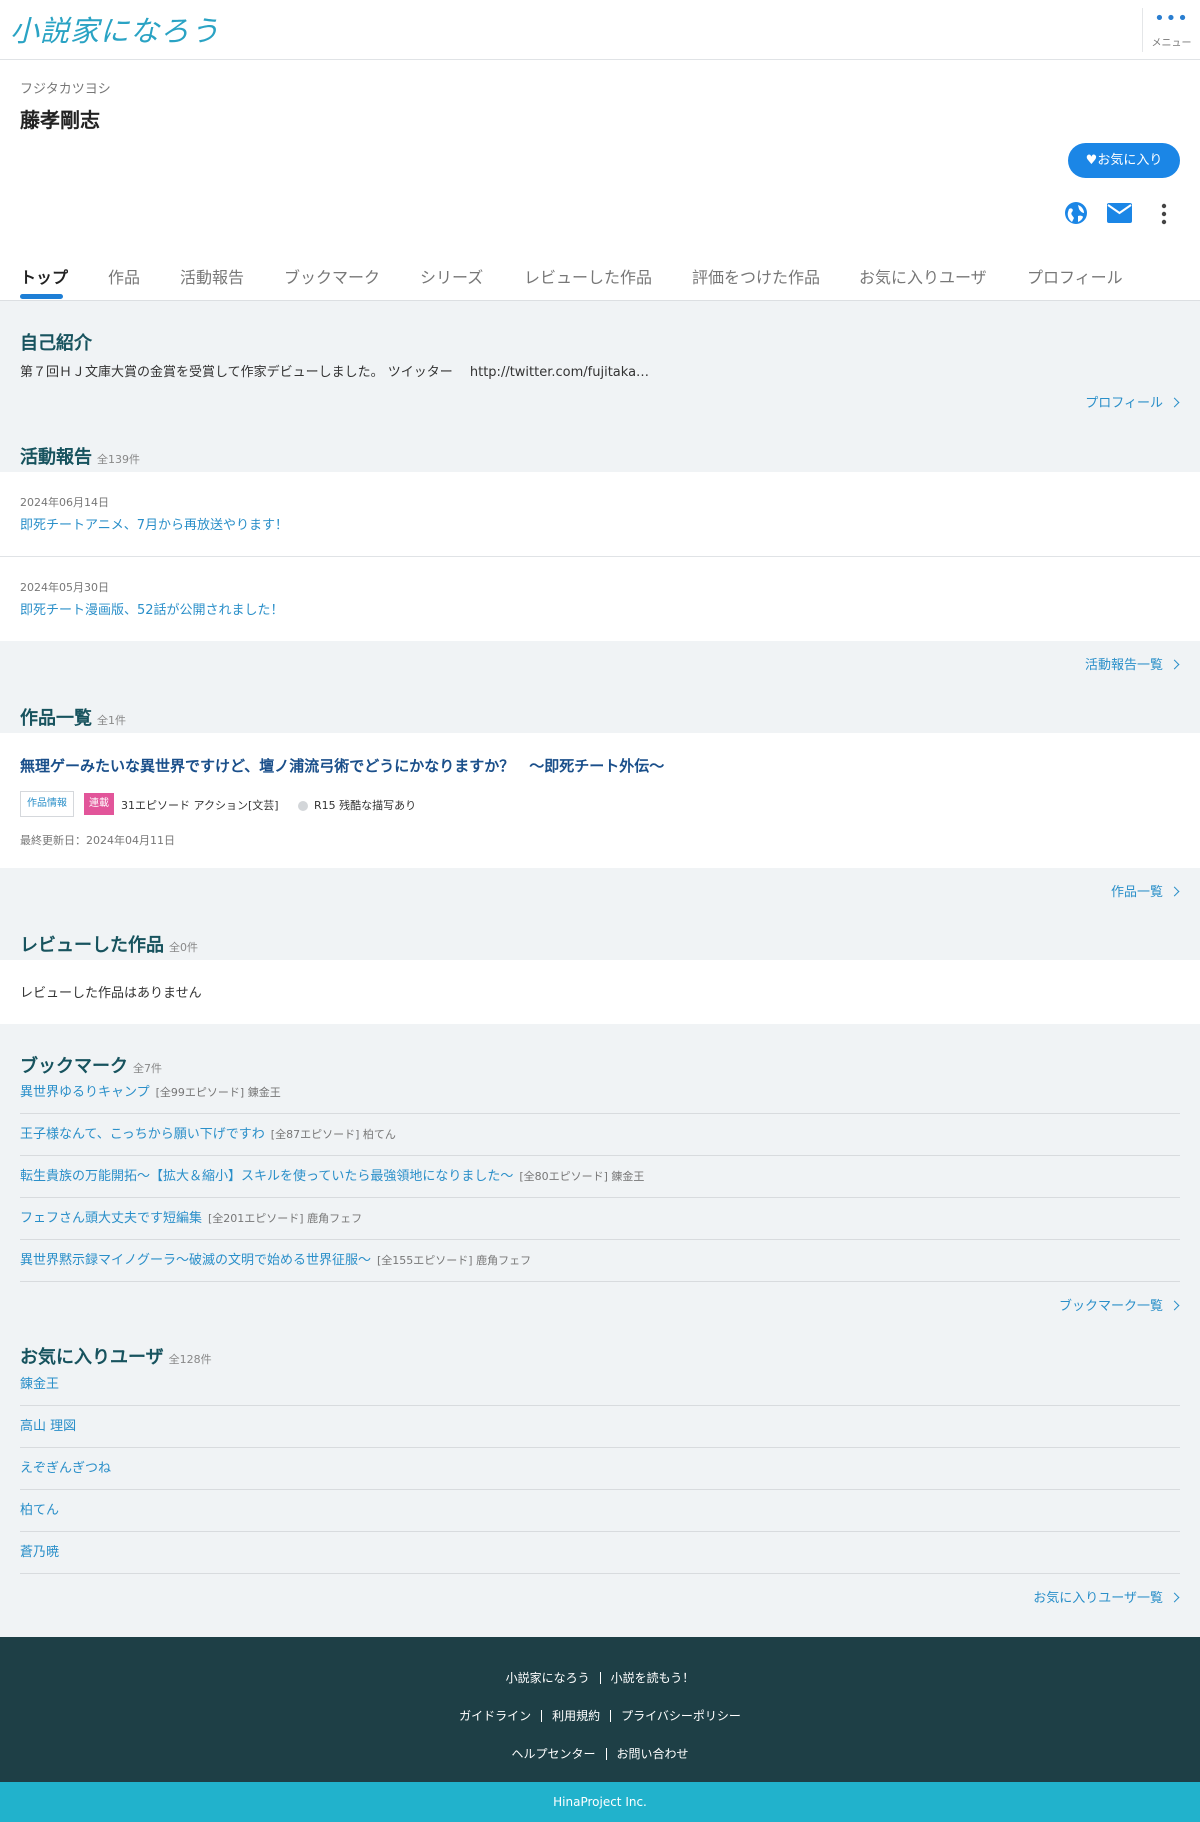 The image size is (1200, 1822). I want to click on reports-count: 全139件, so click(118, 459).